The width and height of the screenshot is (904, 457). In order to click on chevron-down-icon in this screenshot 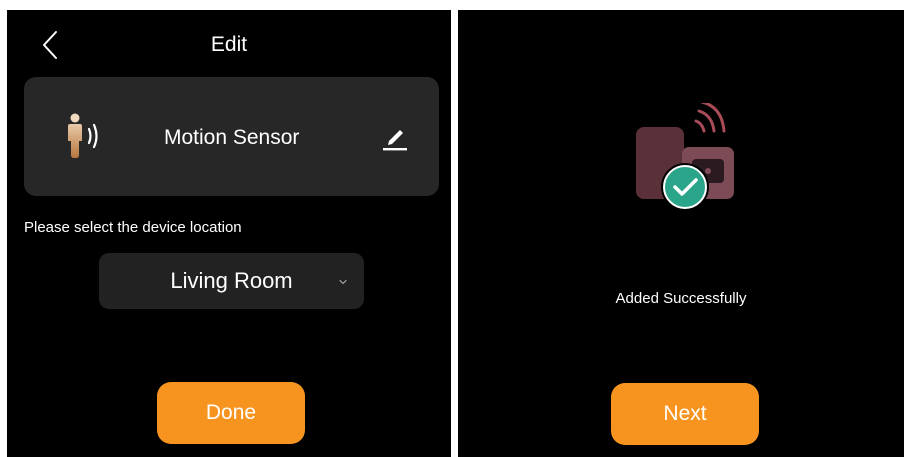, I will do `click(343, 282)`.